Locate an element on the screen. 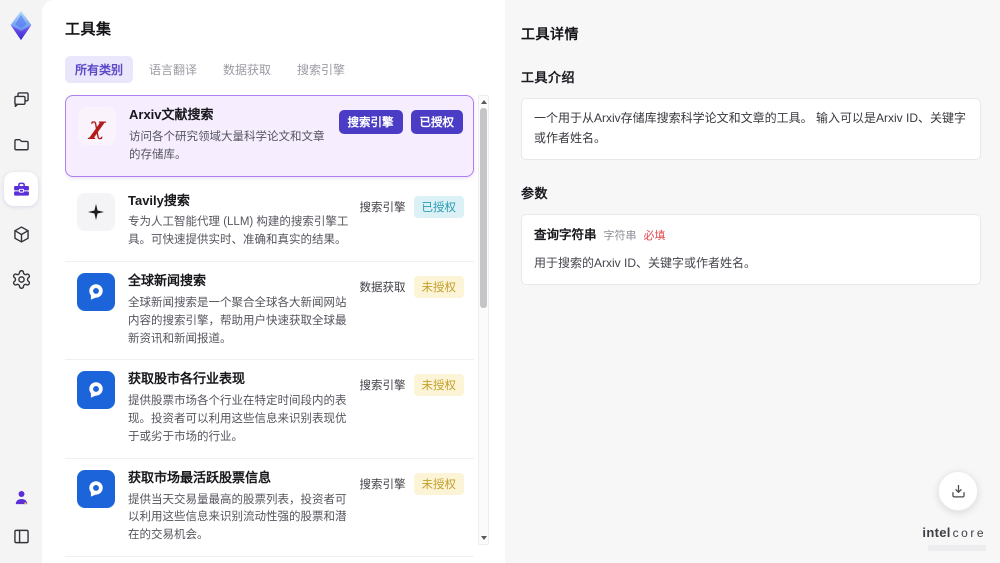 This screenshot has width=1000, height=563. param-name: 查询字符串 is located at coordinates (565, 234).